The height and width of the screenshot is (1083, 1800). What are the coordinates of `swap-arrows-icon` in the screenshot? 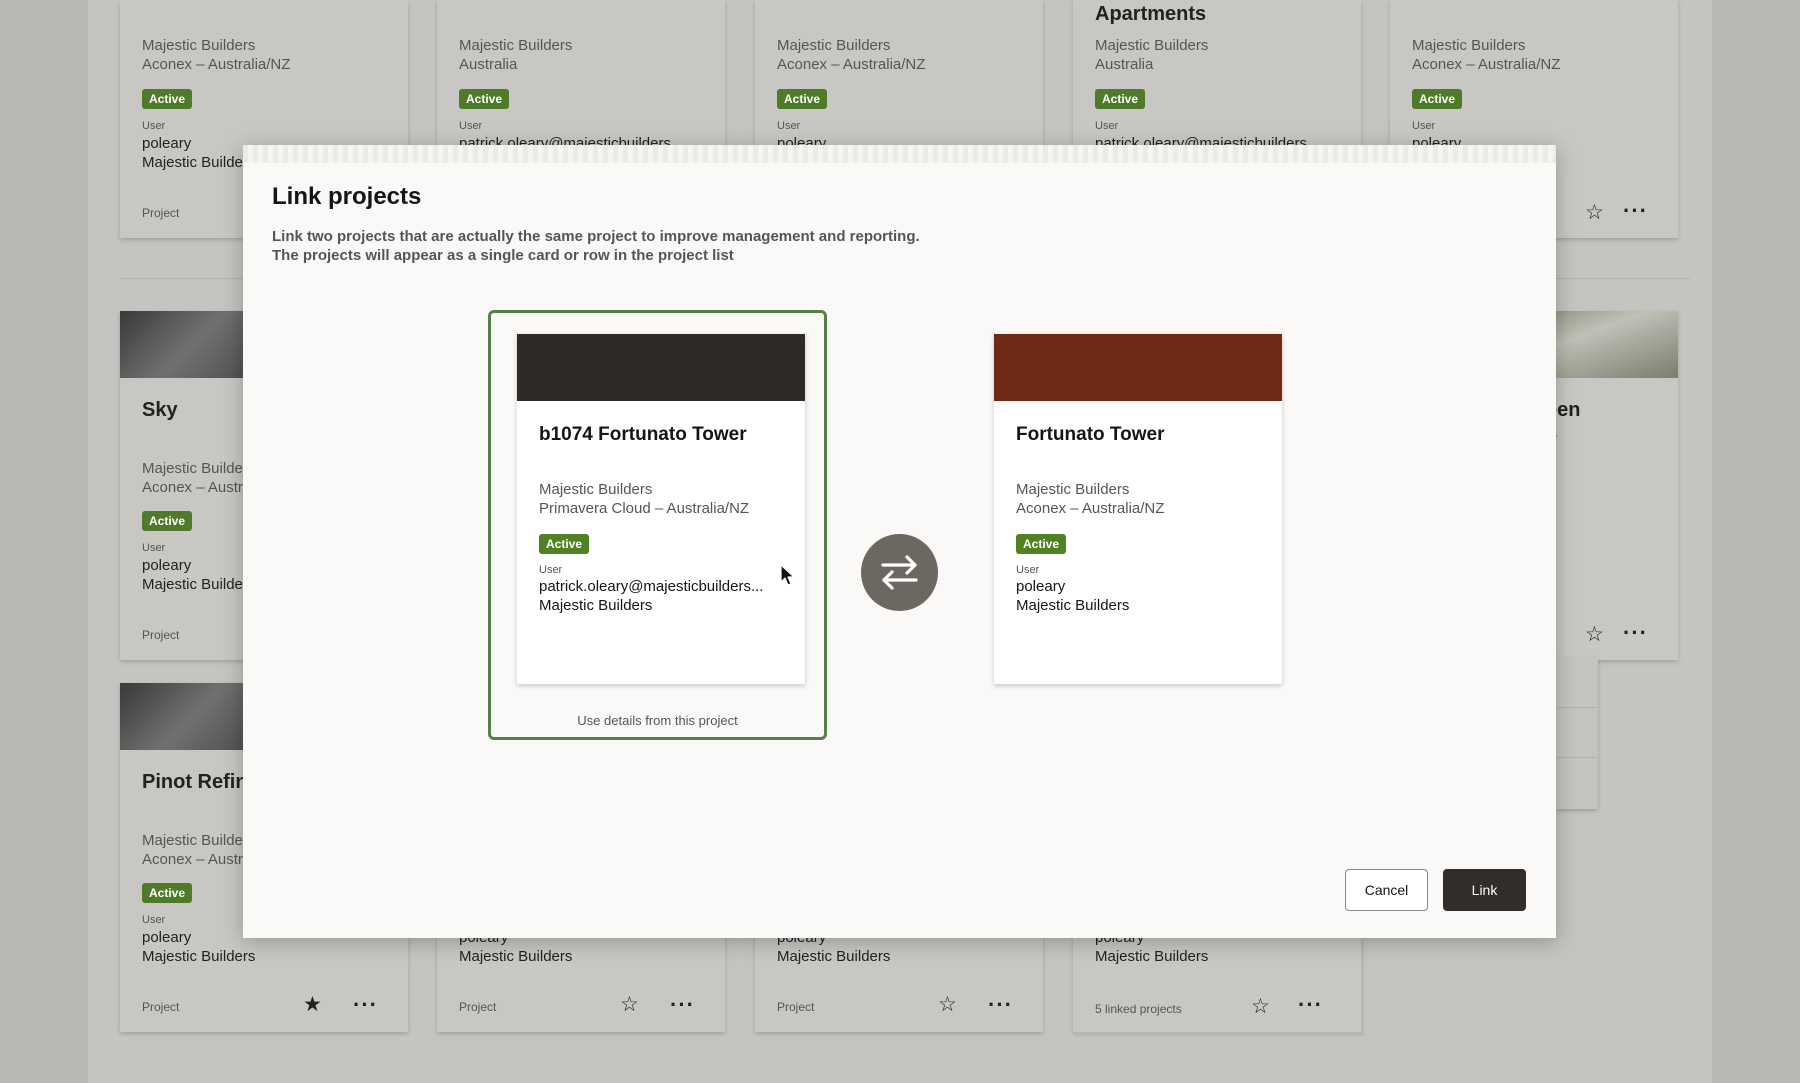 It's located at (899, 572).